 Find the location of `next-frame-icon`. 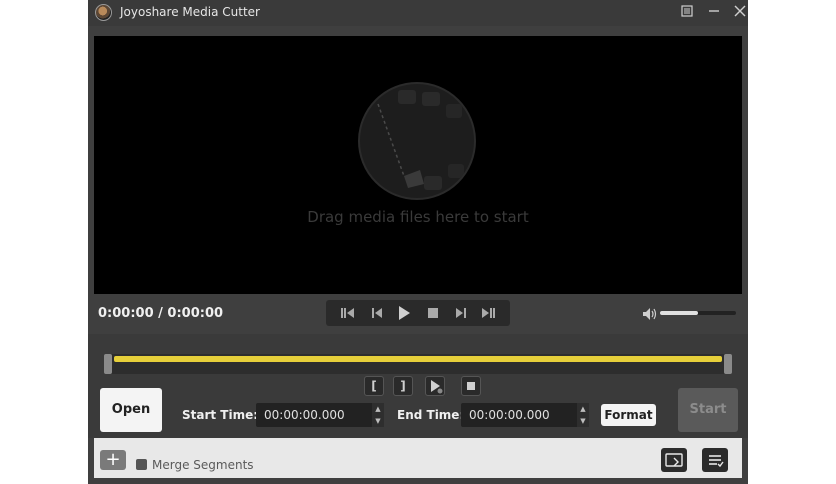

next-frame-icon is located at coordinates (461, 313).